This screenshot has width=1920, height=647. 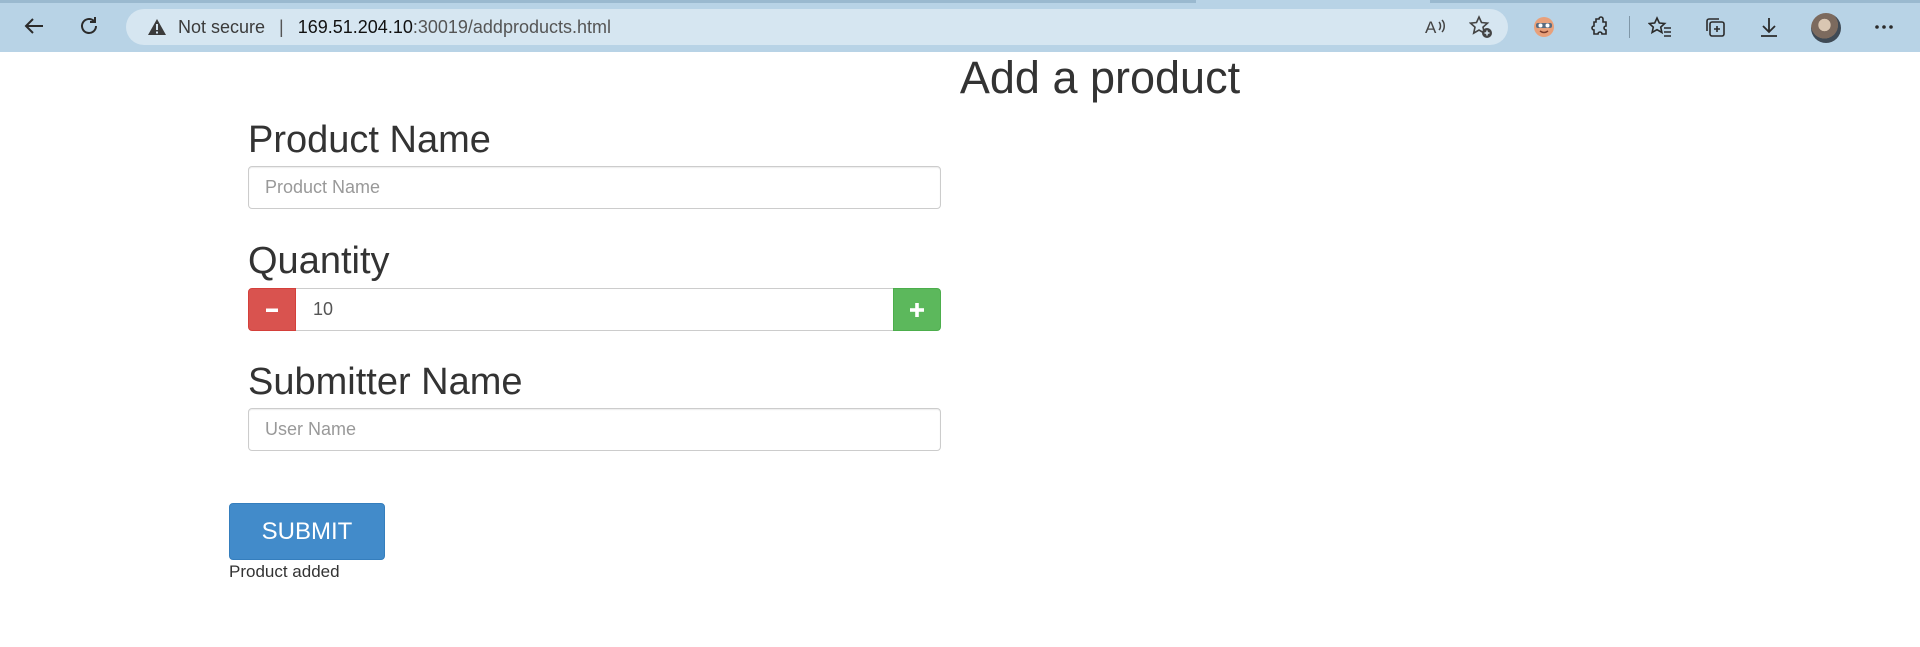 I want to click on quantity-group: Quantity, so click(x=594, y=285).